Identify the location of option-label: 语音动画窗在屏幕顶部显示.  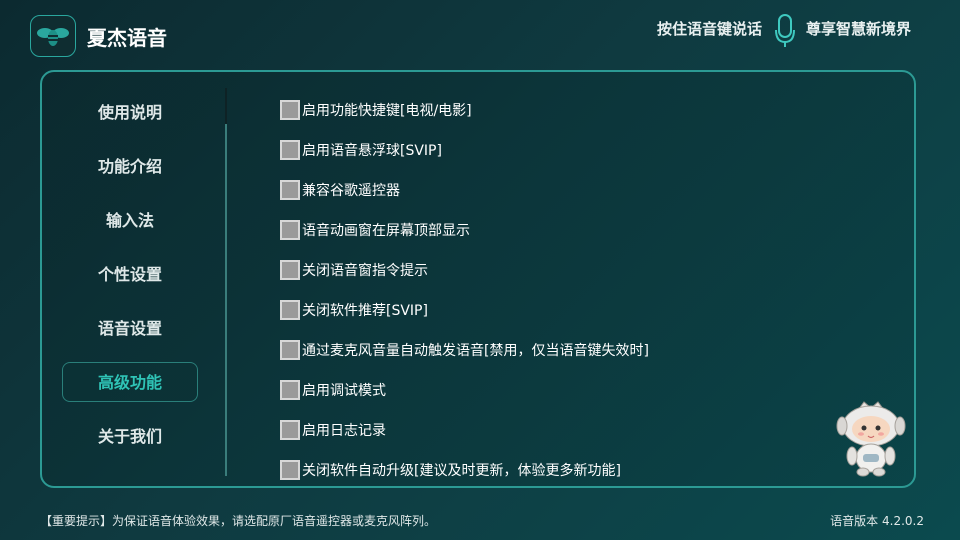
(386, 231).